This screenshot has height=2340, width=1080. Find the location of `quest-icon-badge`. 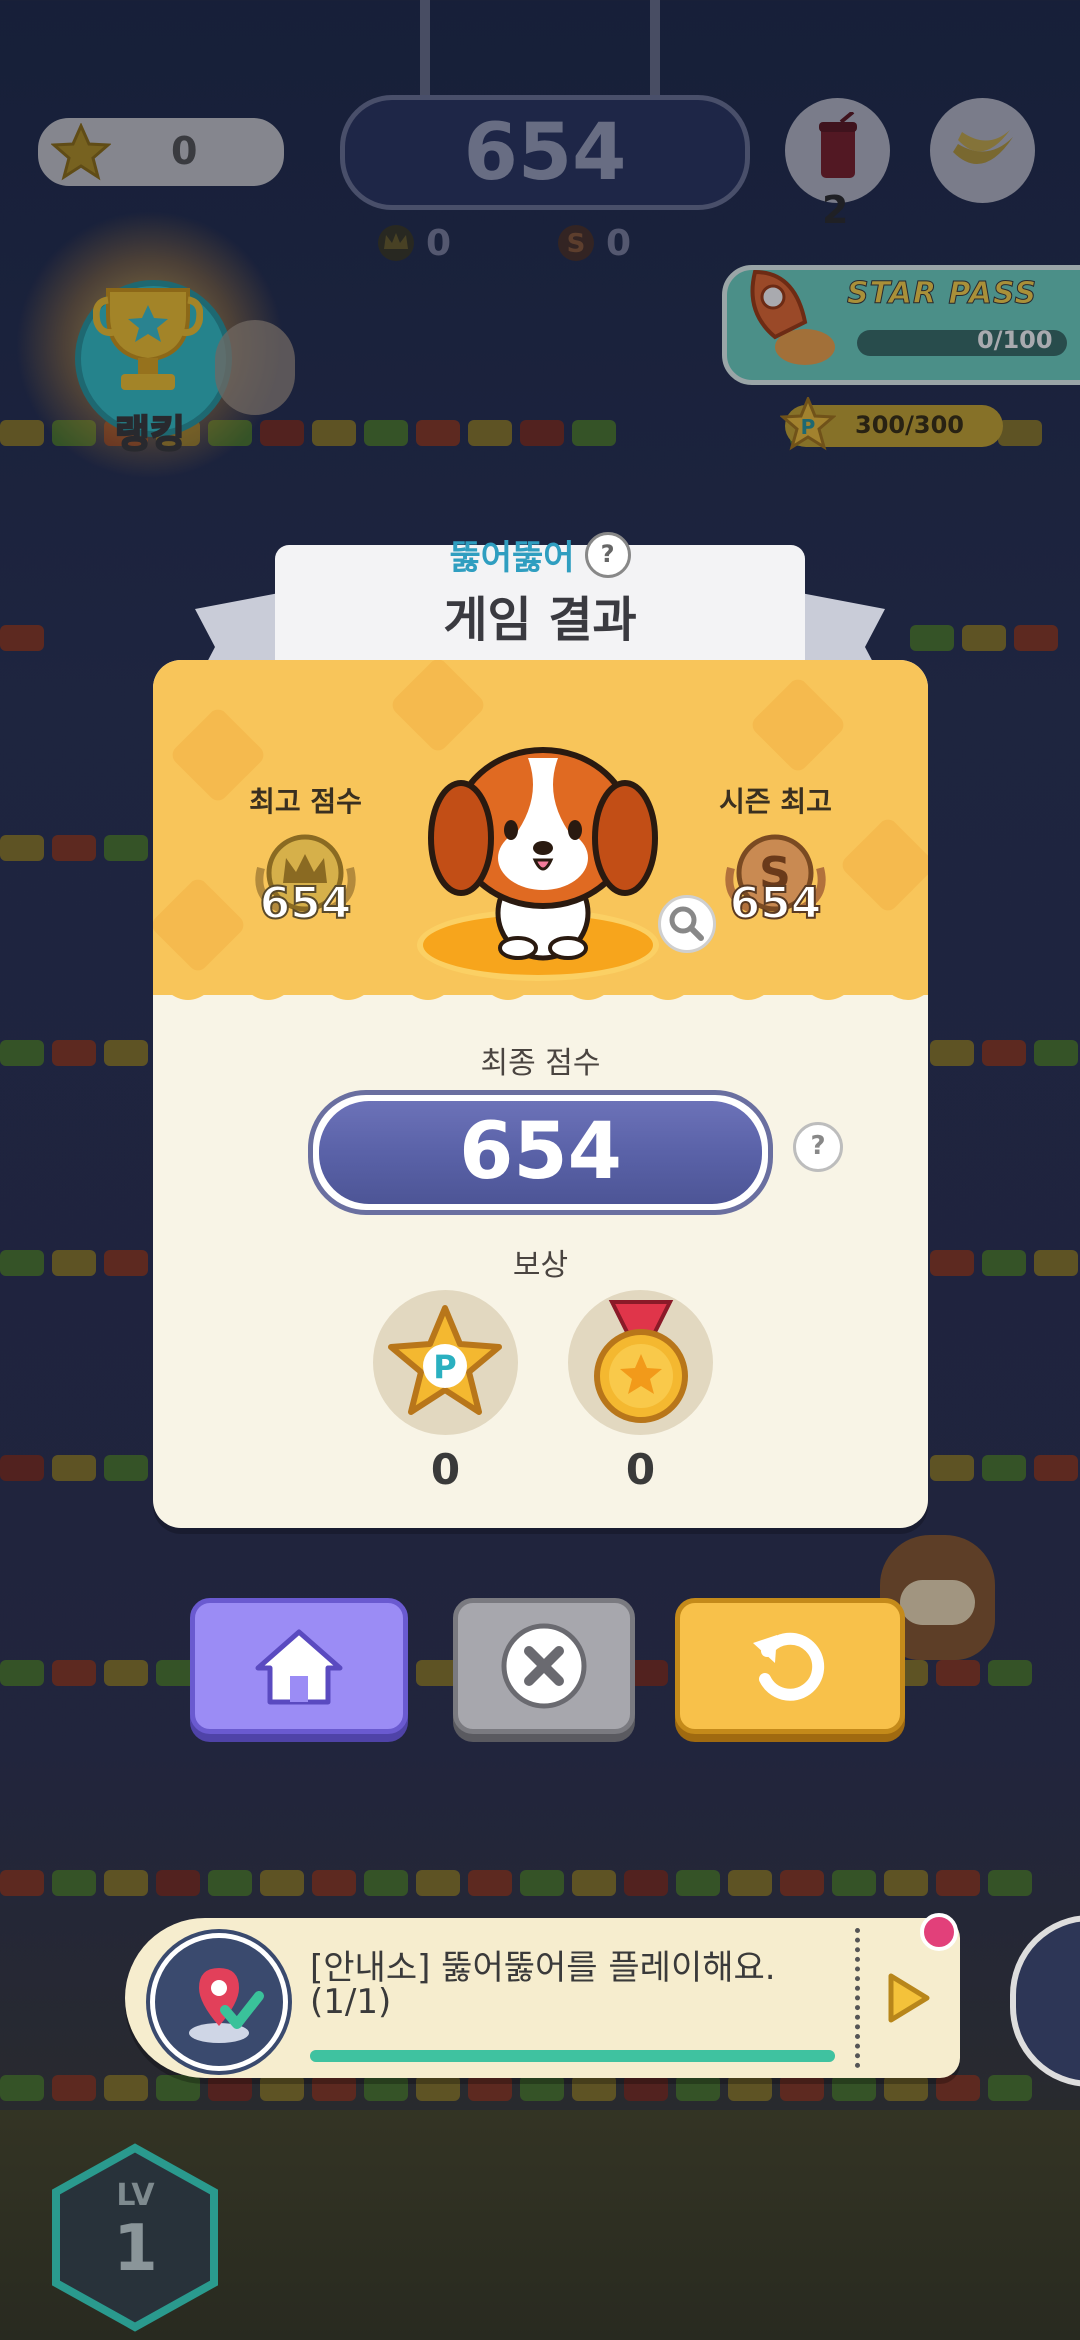

quest-icon-badge is located at coordinates (219, 2002).